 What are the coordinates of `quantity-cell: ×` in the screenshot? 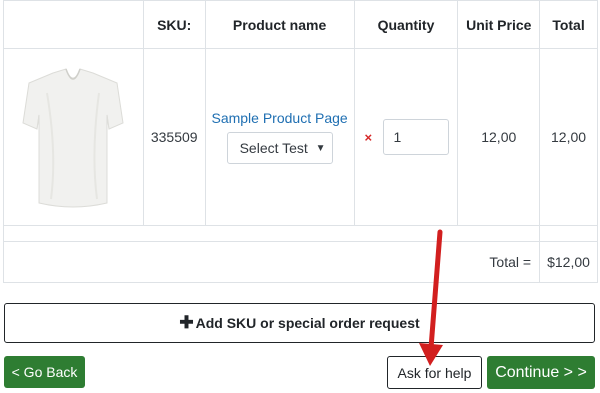 It's located at (406, 137).